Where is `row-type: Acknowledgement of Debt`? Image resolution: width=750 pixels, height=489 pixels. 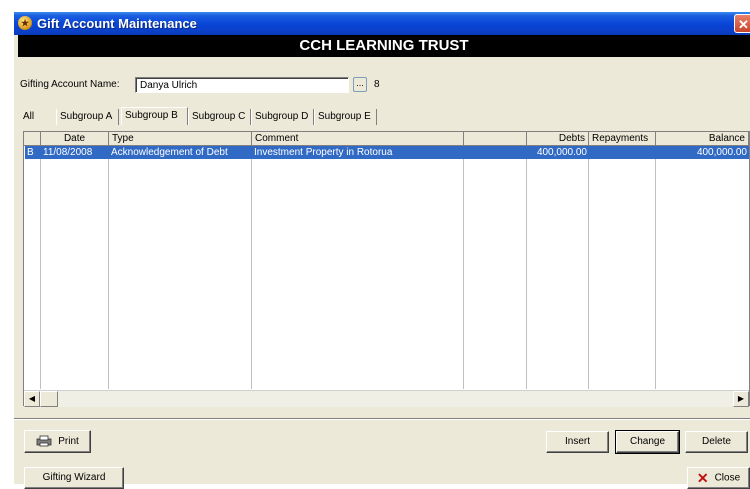 row-type: Acknowledgement of Debt is located at coordinates (169, 152).